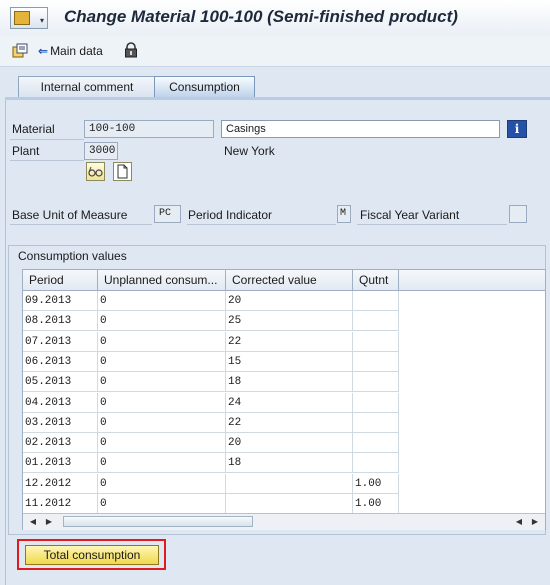 The image size is (550, 585). What do you see at coordinates (60, 402) in the screenshot?
I see `cell-period: 04.2013` at bounding box center [60, 402].